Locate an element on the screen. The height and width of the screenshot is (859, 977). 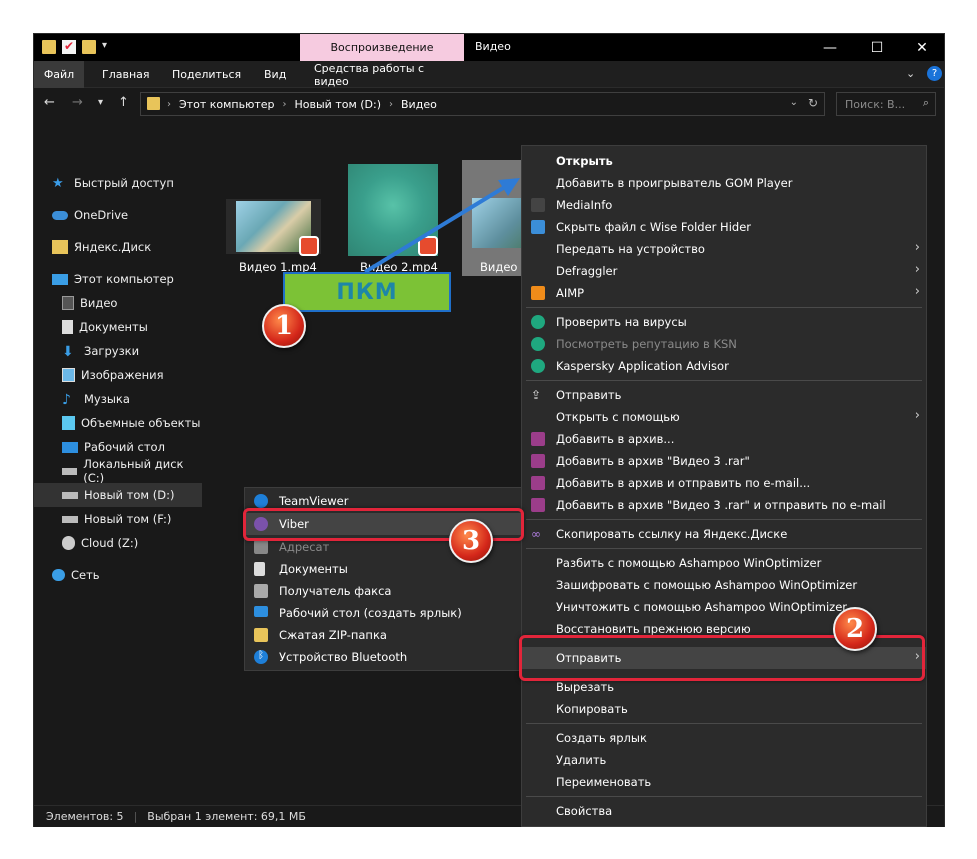
menu-label: Defraggler is located at coordinates (587, 271).